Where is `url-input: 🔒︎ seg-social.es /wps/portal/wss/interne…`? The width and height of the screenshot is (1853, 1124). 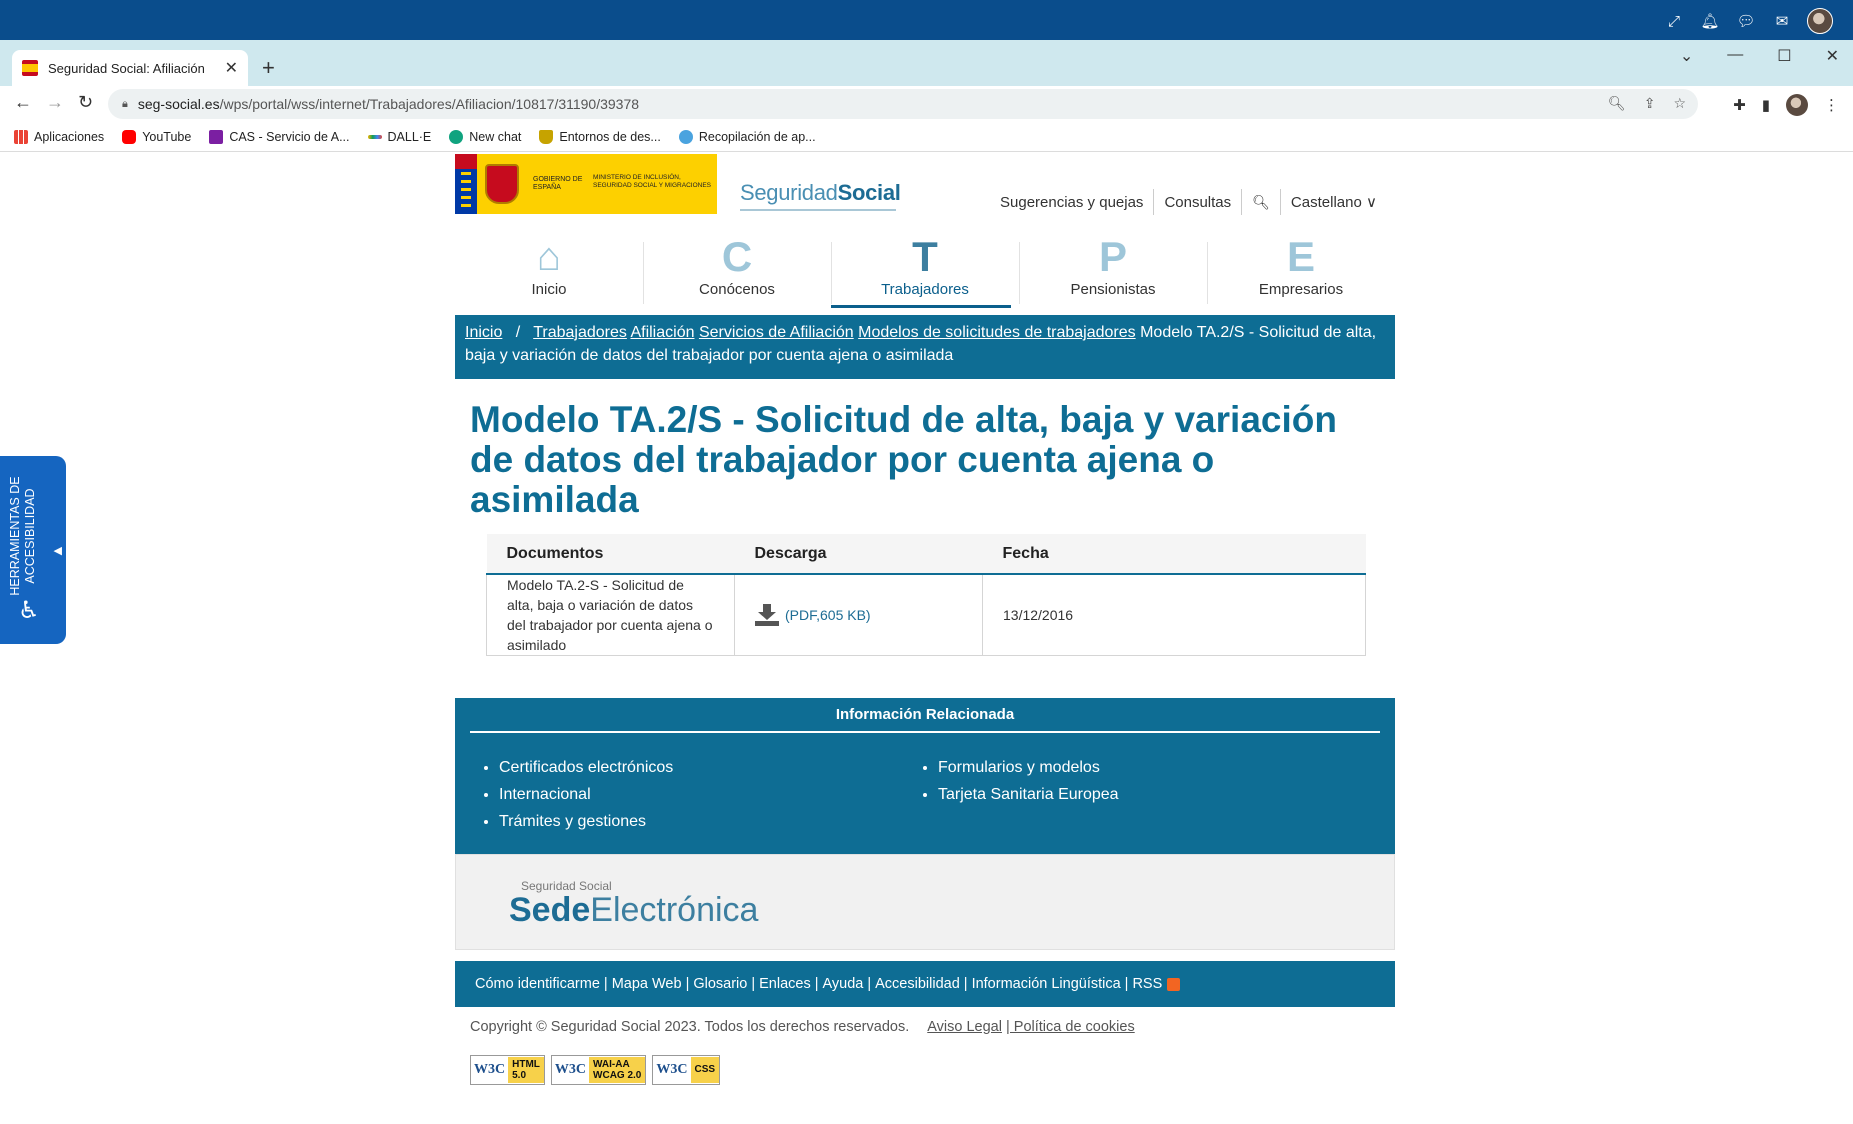 url-input: 🔒︎ seg-social.es /wps/portal/wss/interne… is located at coordinates (903, 104).